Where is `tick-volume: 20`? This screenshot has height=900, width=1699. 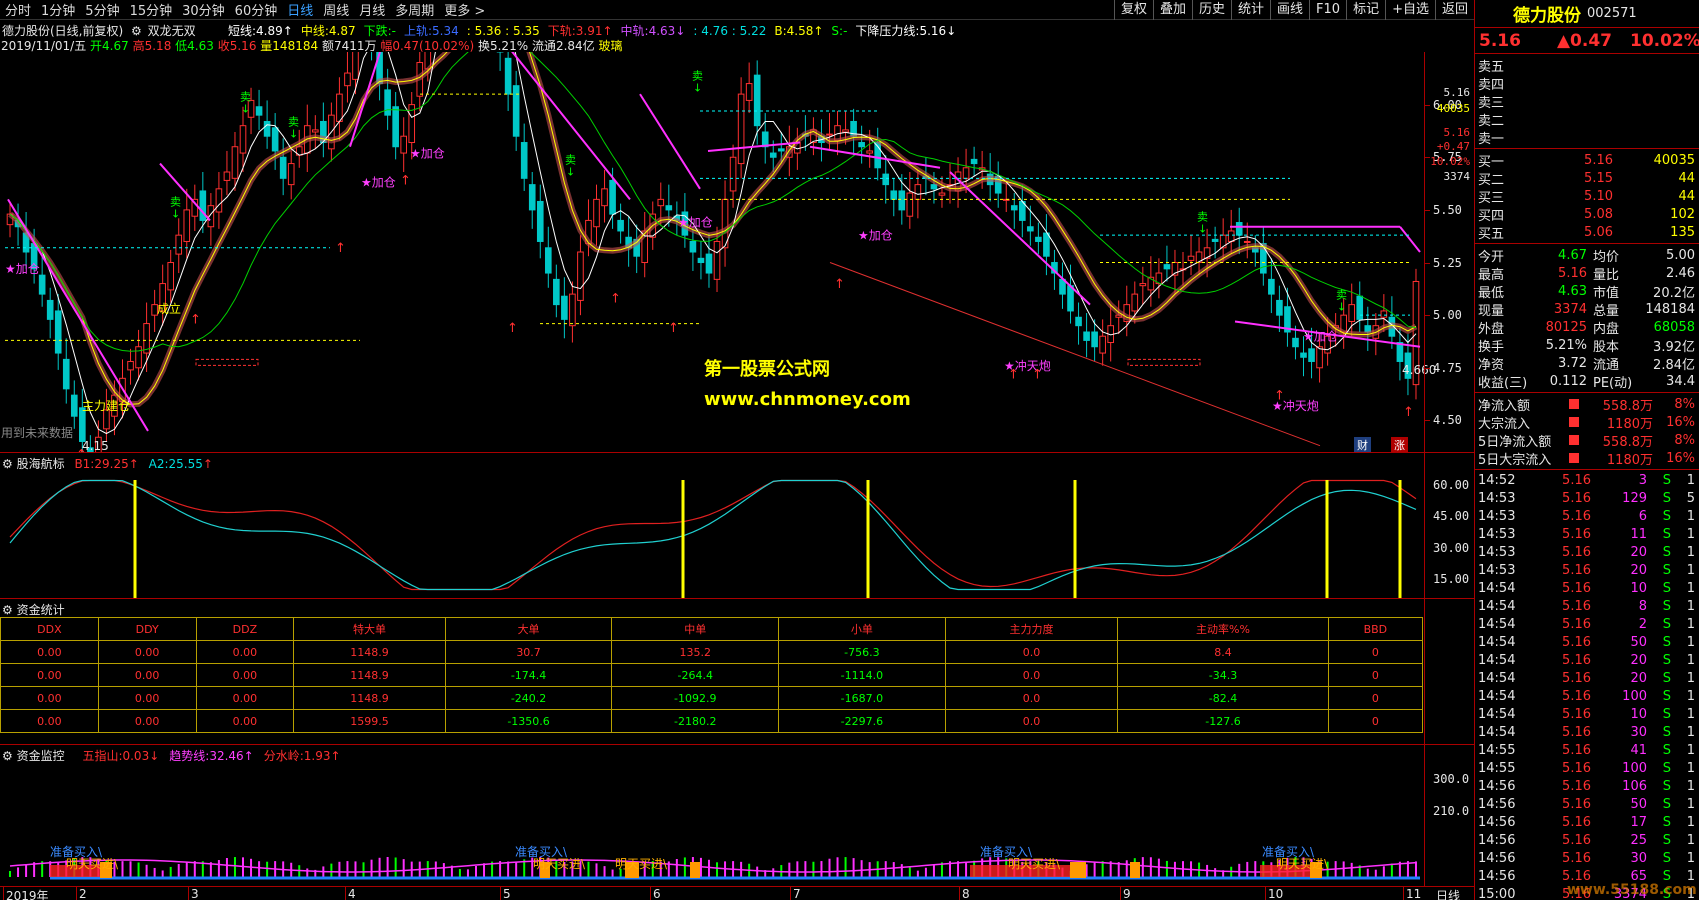
tick-volume: 20 is located at coordinates (1638, 678).